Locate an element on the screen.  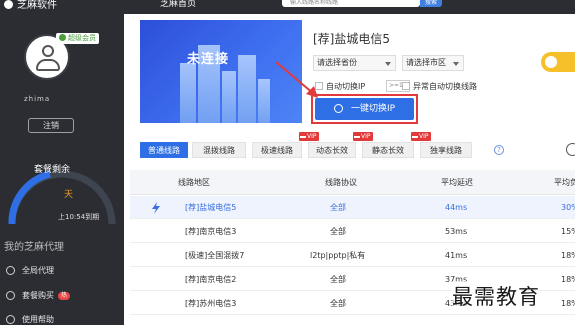
province-select: 请选择省份 is located at coordinates (354, 63).